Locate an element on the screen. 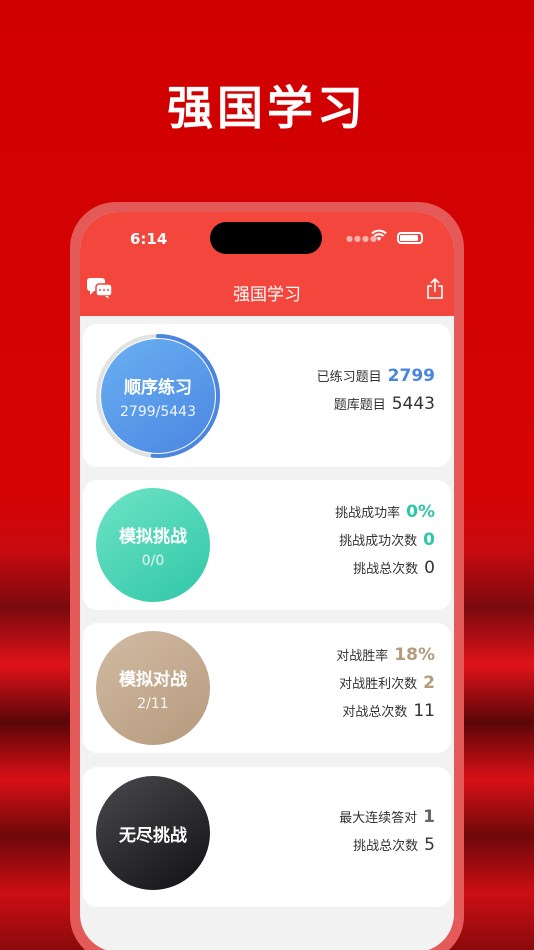 The image size is (534, 950). stat-value: 5443 is located at coordinates (413, 404).